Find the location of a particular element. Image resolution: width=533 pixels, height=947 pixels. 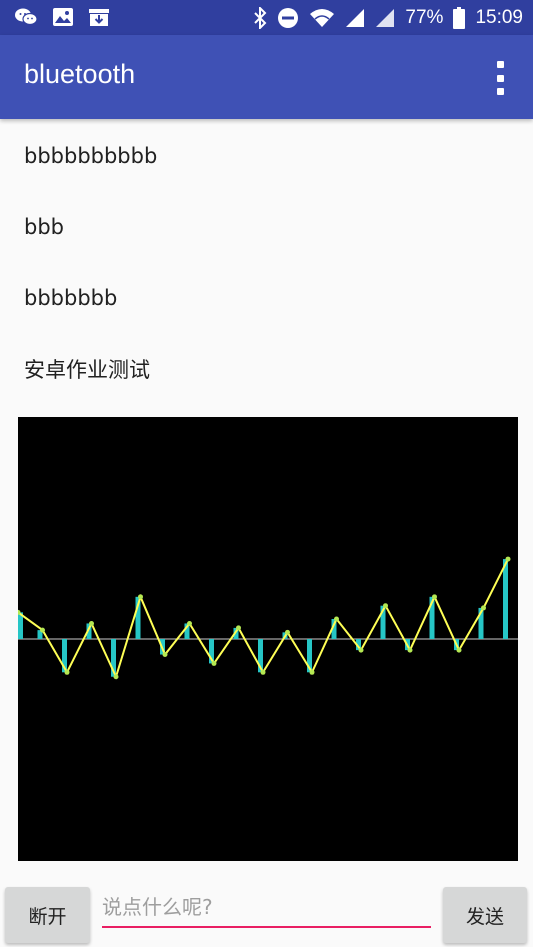

list-item: bbbbbbb is located at coordinates (266, 297).